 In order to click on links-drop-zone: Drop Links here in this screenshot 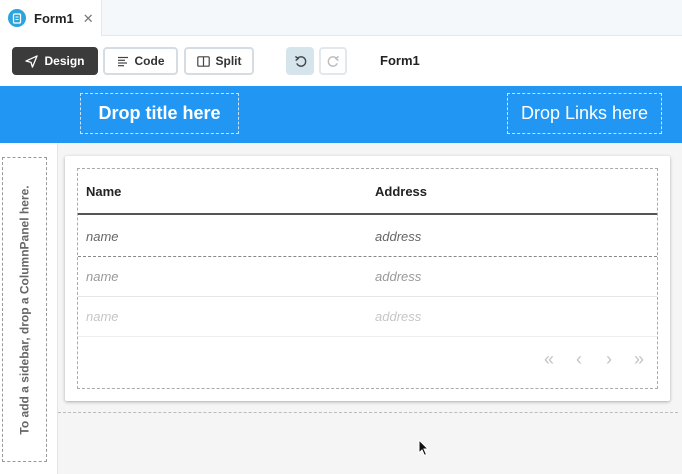, I will do `click(584, 113)`.